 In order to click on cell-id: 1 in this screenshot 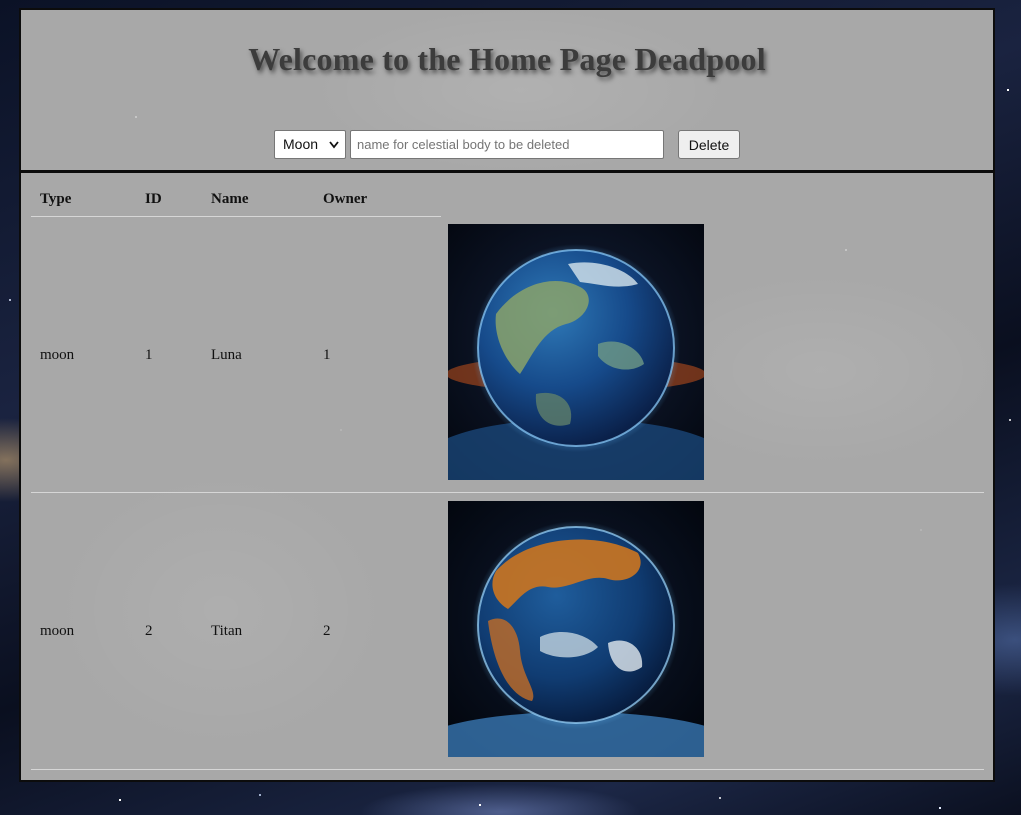, I will do `click(149, 355)`.